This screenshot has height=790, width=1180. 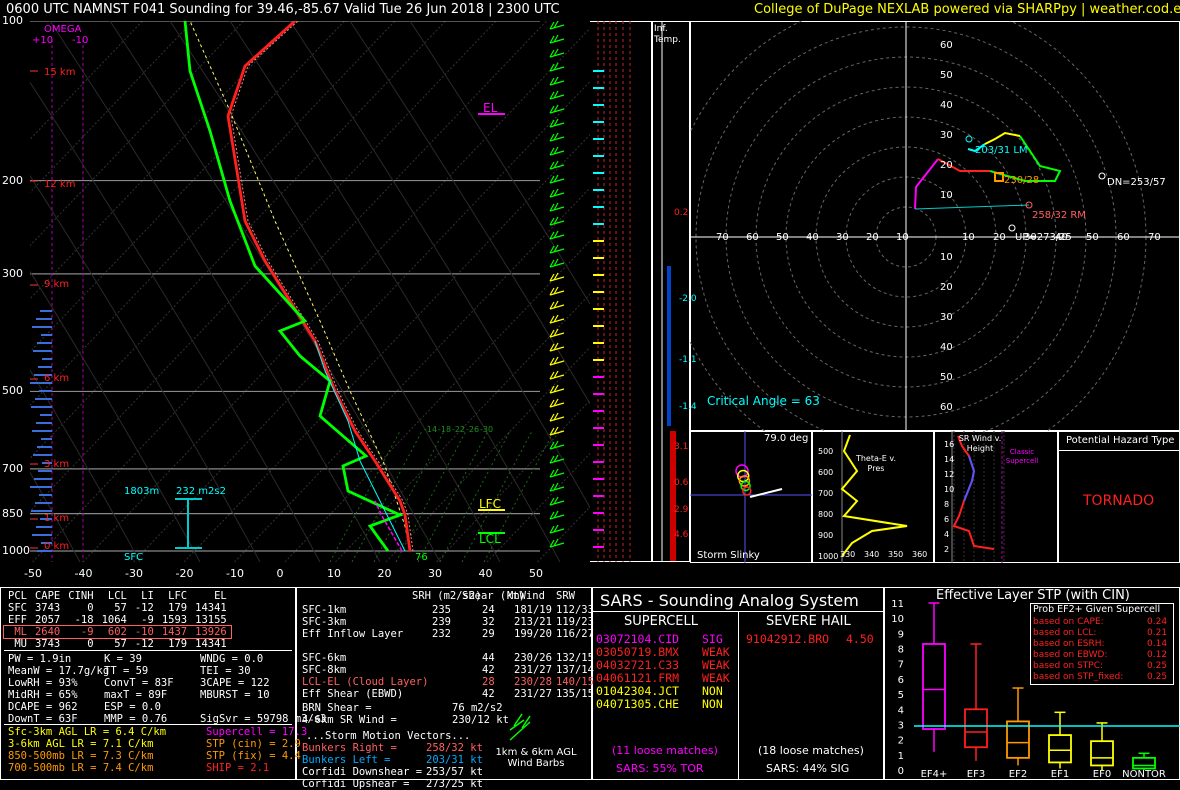 What do you see at coordinates (225, 671) in the screenshot?
I see `thermo-index: TEI = 30` at bounding box center [225, 671].